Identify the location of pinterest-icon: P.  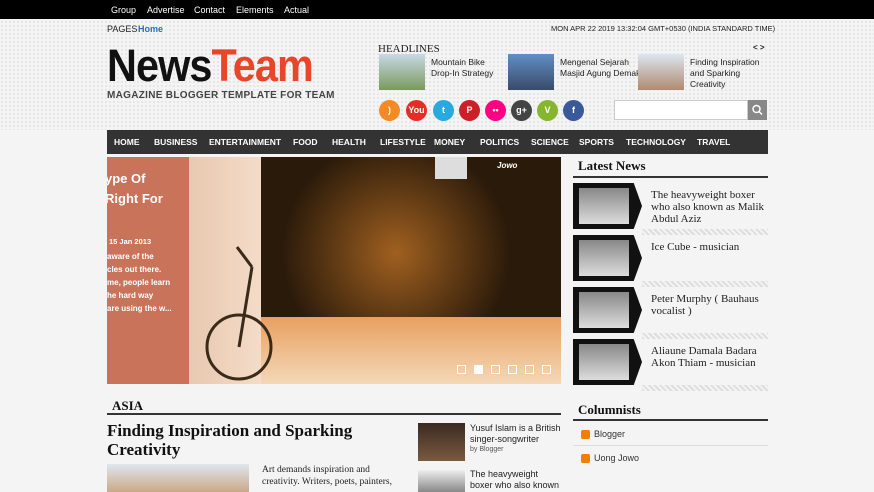
(469, 110).